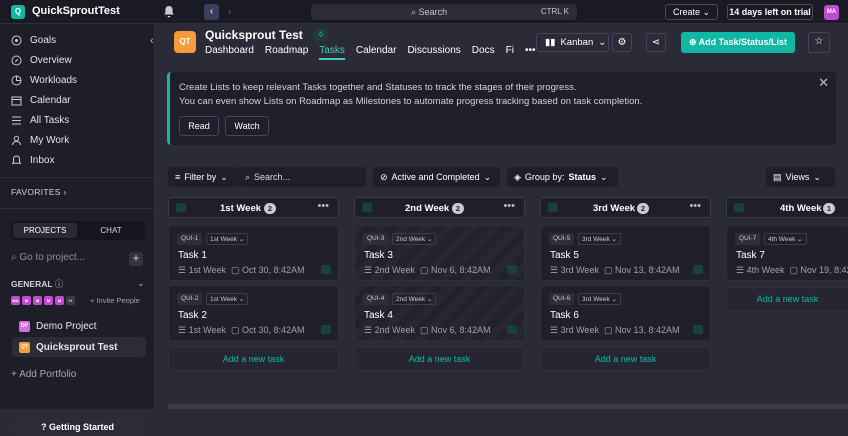  What do you see at coordinates (444, 12) in the screenshot?
I see `global-search: ⌕ Search CTRL K` at bounding box center [444, 12].